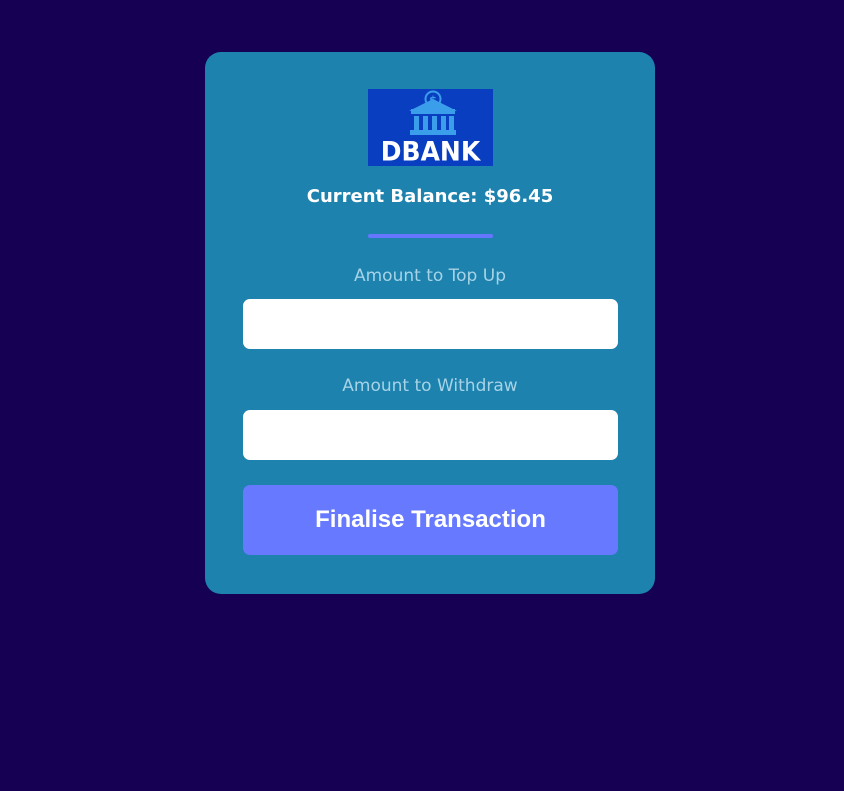 This screenshot has width=844, height=791. What do you see at coordinates (429, 276) in the screenshot?
I see `topup-label: Amount to Top Up` at bounding box center [429, 276].